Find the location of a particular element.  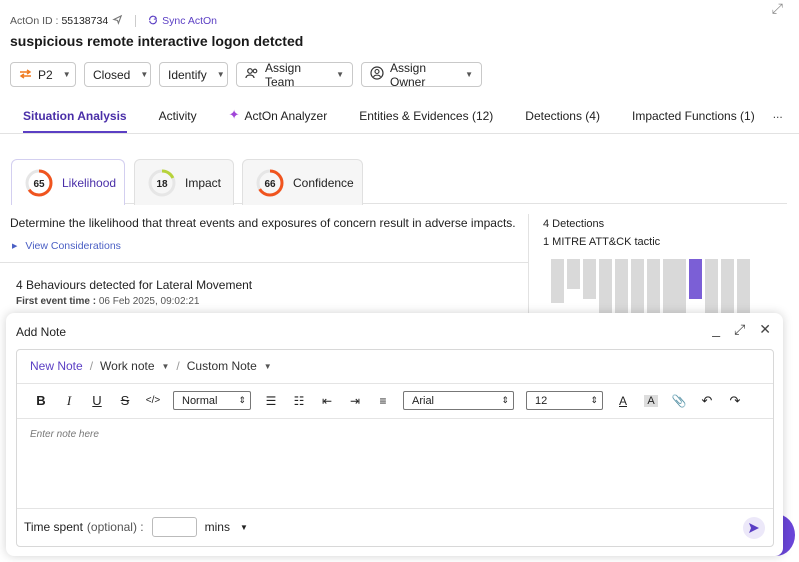

tab-activity: Activity is located at coordinates (178, 116).